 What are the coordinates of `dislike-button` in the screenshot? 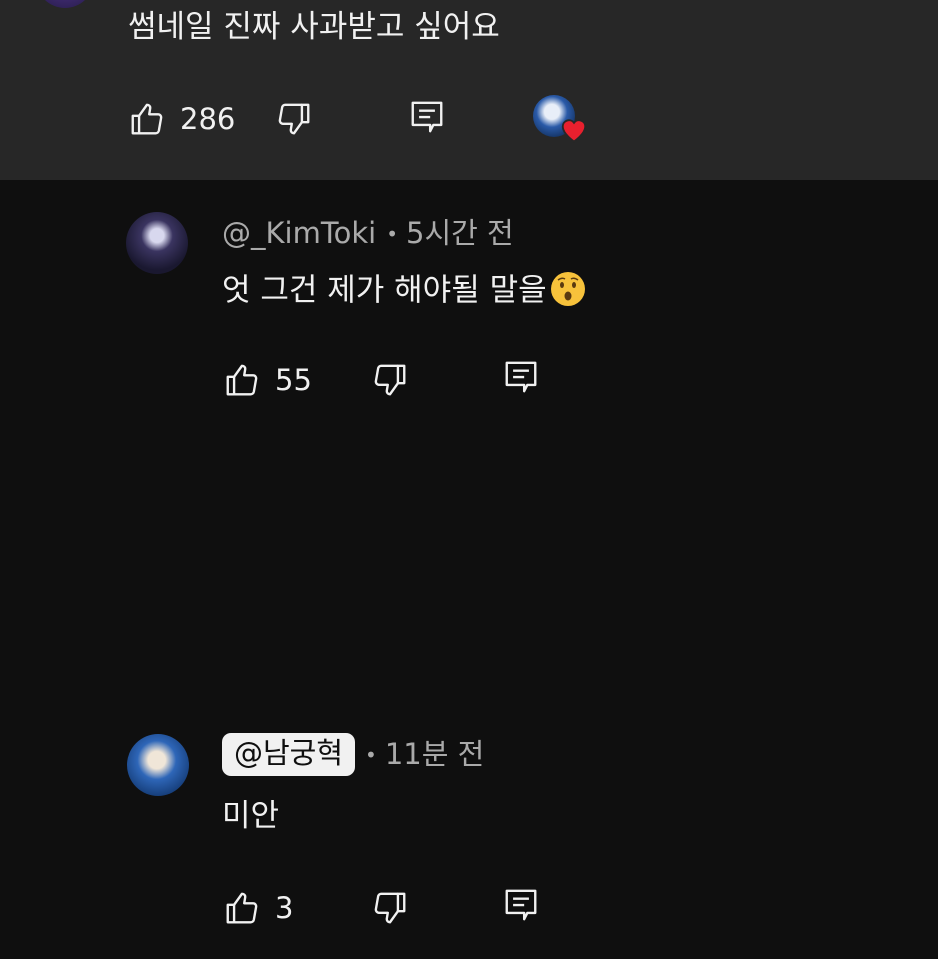 It's located at (294, 119).